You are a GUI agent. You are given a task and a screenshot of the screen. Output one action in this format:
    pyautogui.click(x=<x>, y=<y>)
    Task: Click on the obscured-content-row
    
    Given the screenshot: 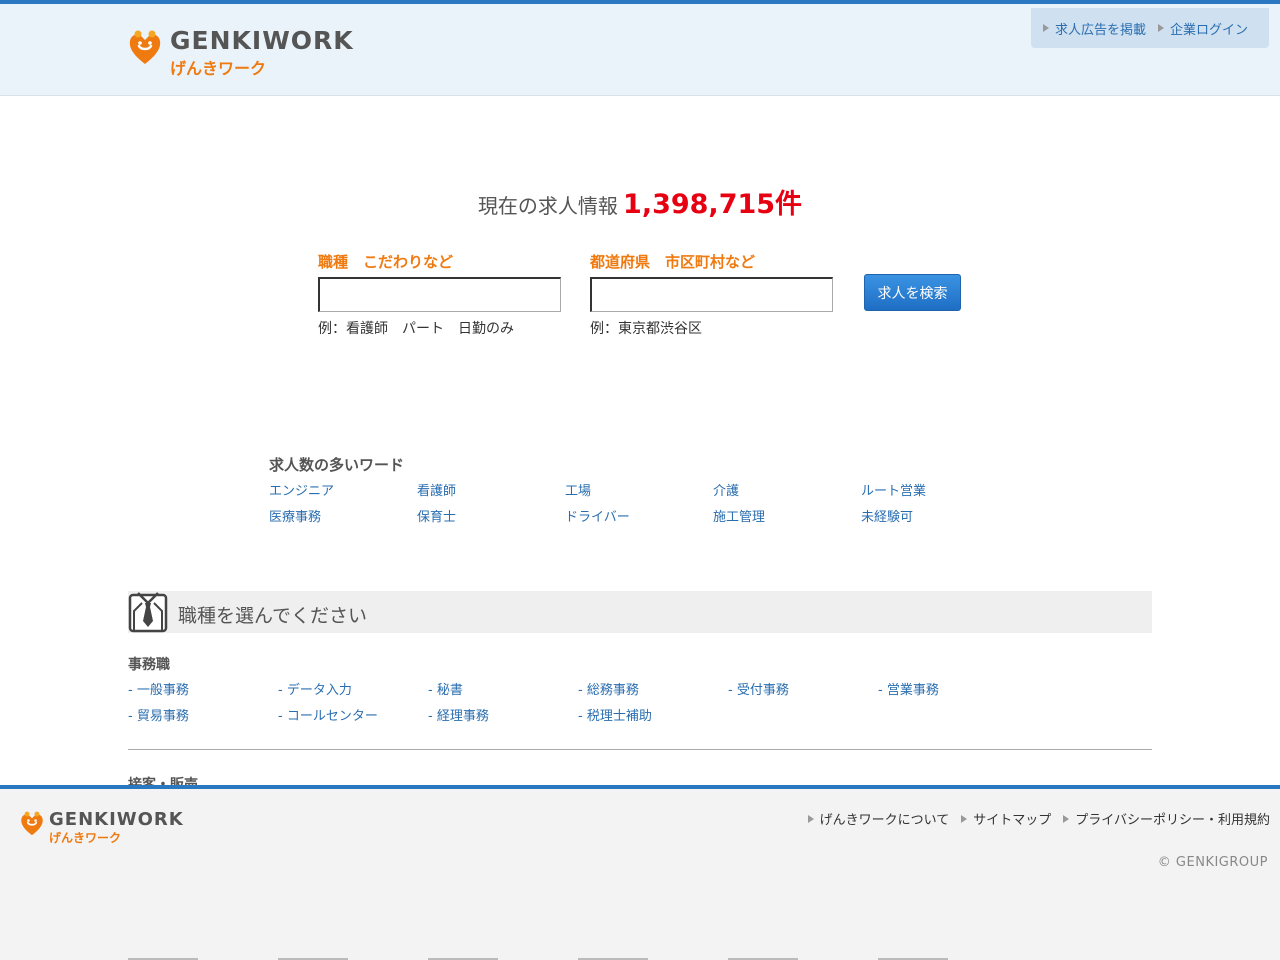 What is the action you would take?
    pyautogui.click(x=578, y=957)
    